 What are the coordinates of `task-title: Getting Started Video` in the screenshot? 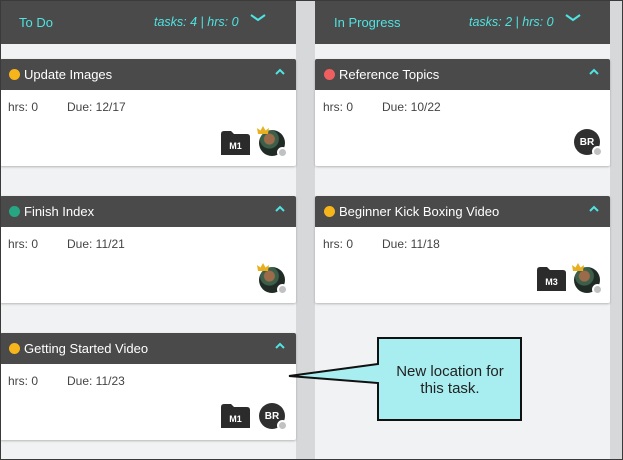 It's located at (86, 348).